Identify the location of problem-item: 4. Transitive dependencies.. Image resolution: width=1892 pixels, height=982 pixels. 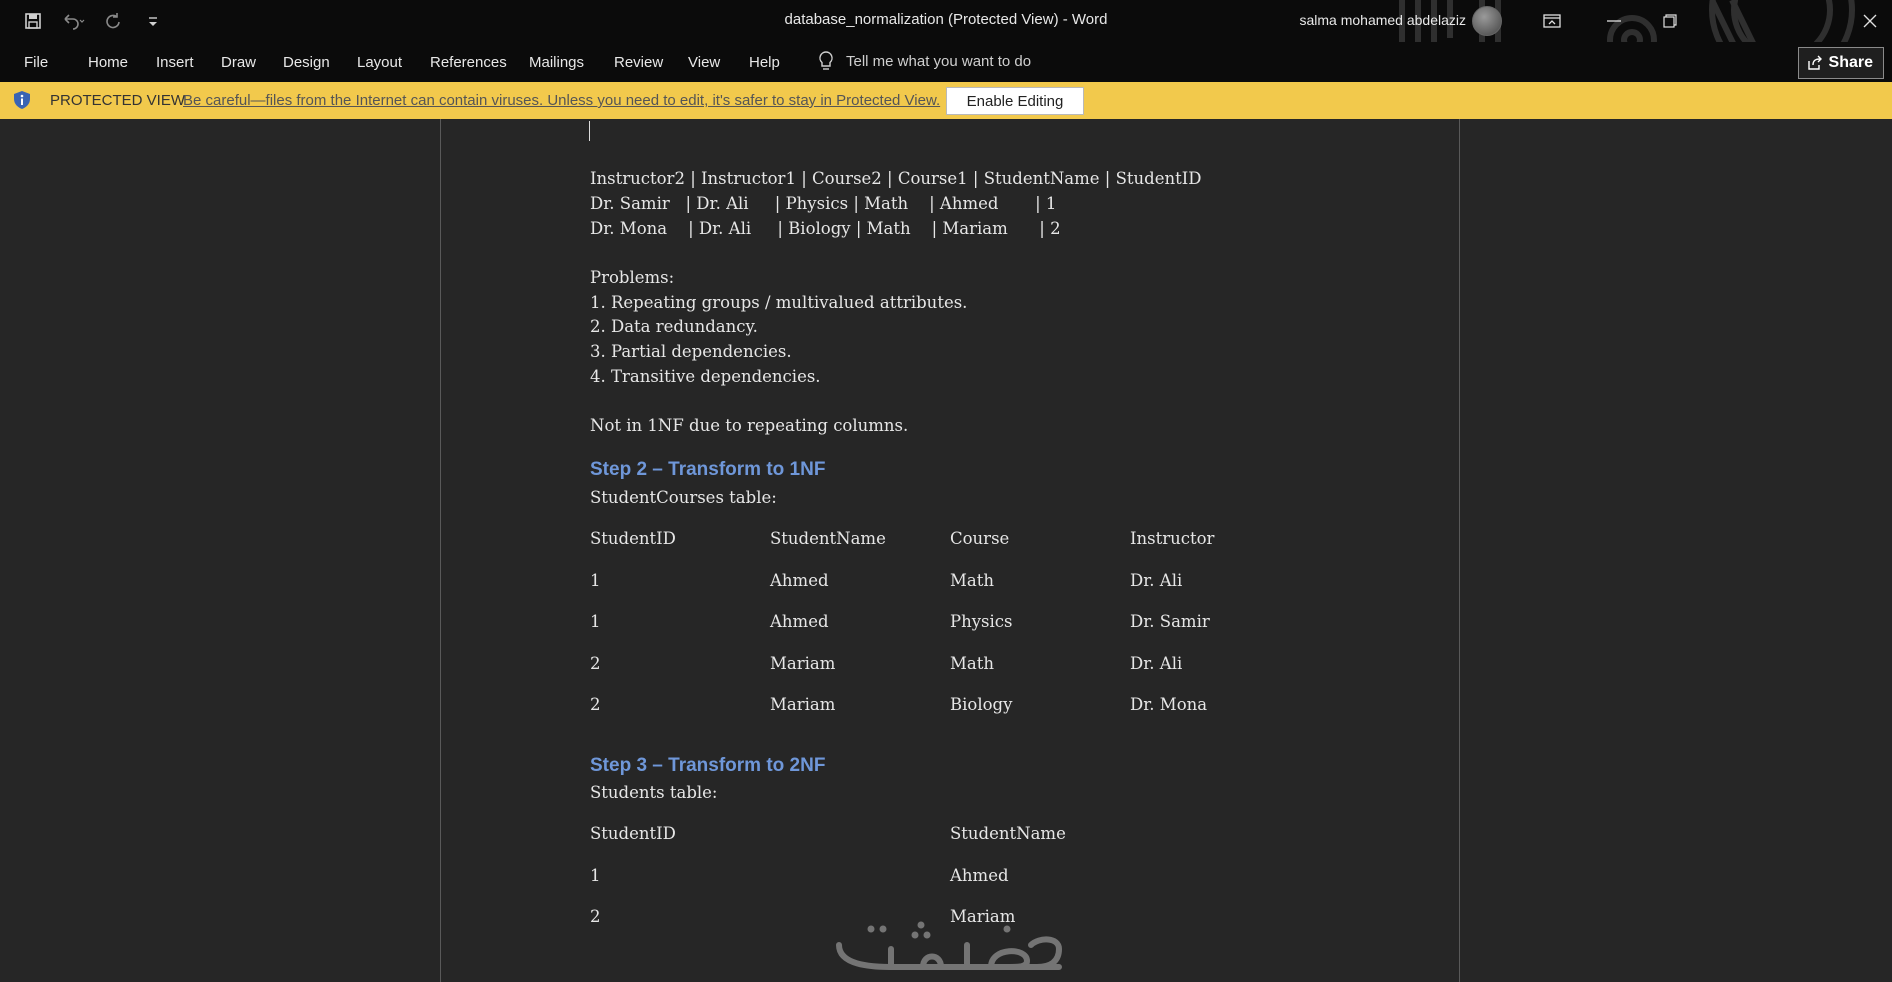
(705, 376).